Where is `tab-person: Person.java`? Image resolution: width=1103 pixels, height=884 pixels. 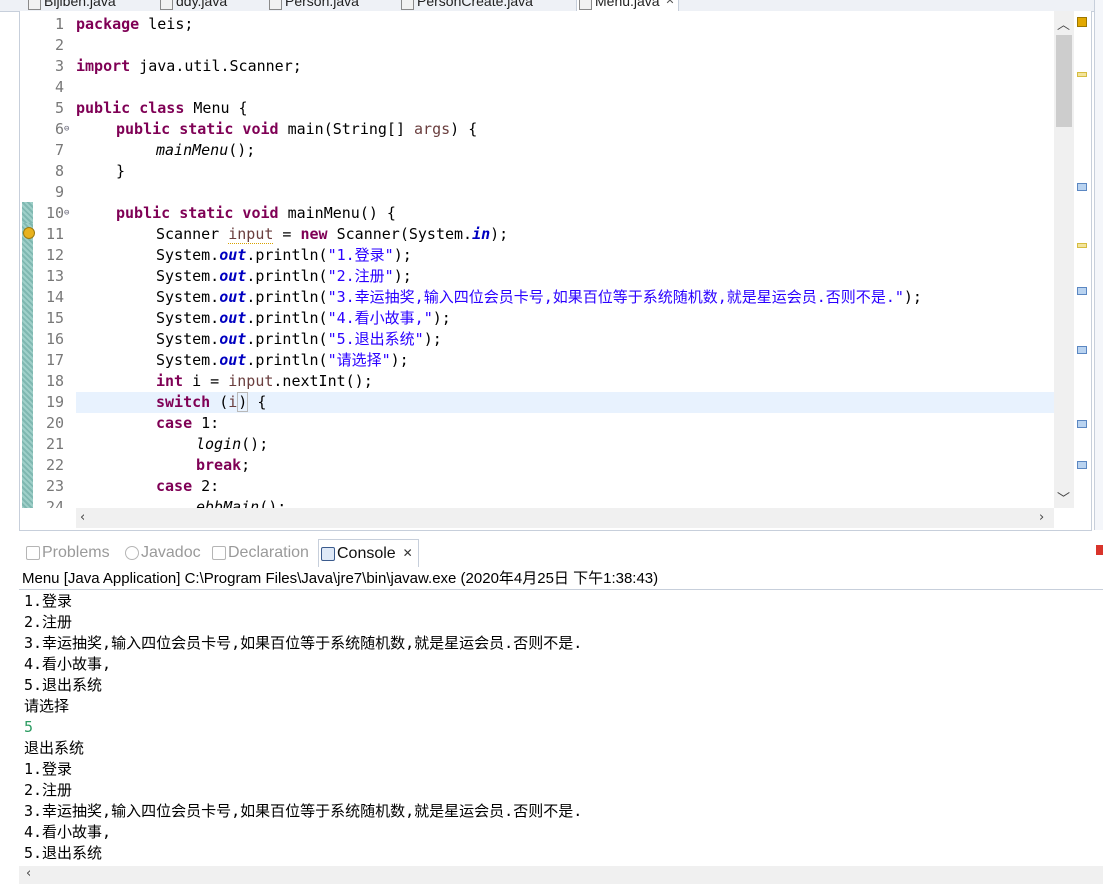 tab-person: Person.java is located at coordinates (313, 5).